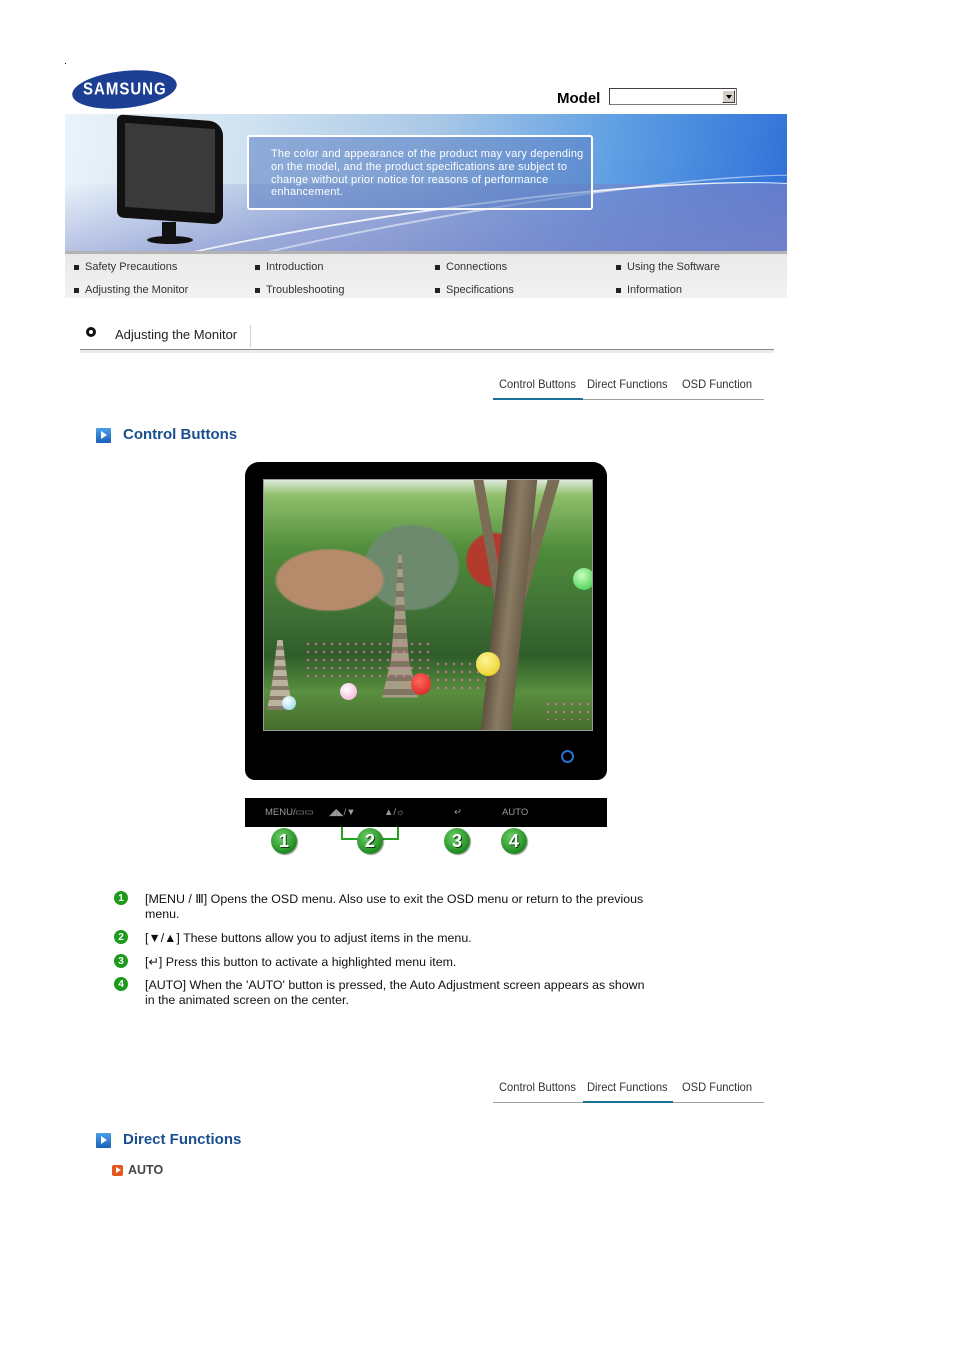 Image resolution: width=954 pixels, height=1351 pixels. I want to click on monitor-bezel-bottom, so click(426, 768).